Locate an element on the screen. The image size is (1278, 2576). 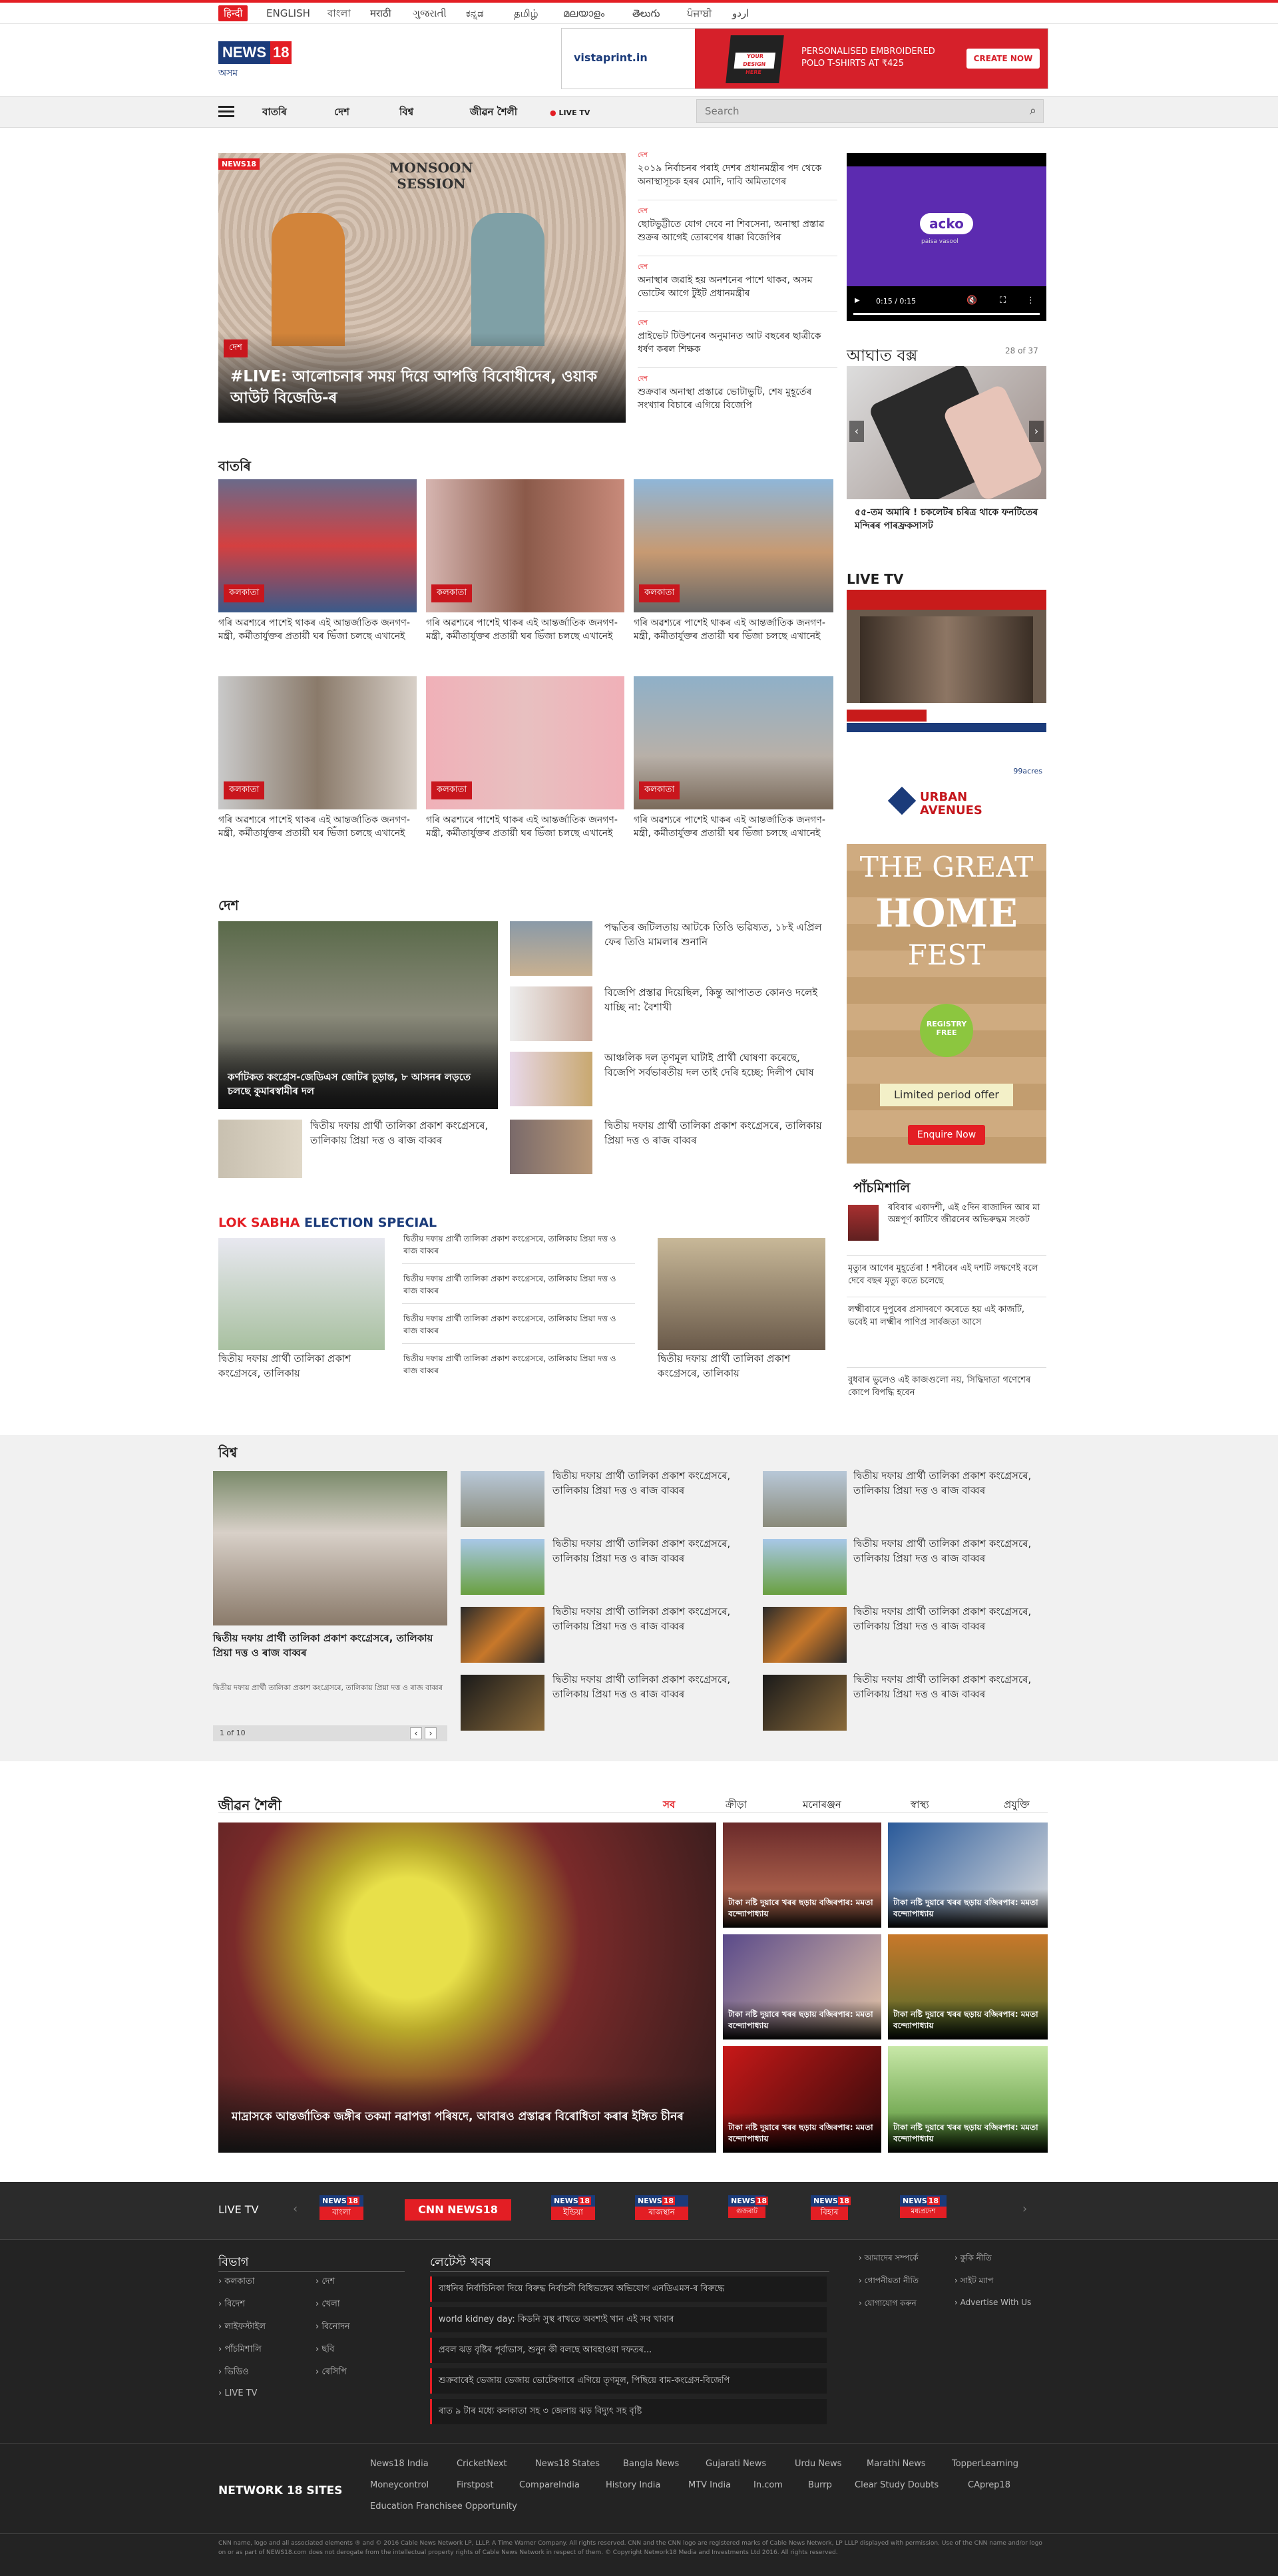
channel-mp: NEWS 18 মধ্যপ্ৰদেশ is located at coordinates (923, 2209).